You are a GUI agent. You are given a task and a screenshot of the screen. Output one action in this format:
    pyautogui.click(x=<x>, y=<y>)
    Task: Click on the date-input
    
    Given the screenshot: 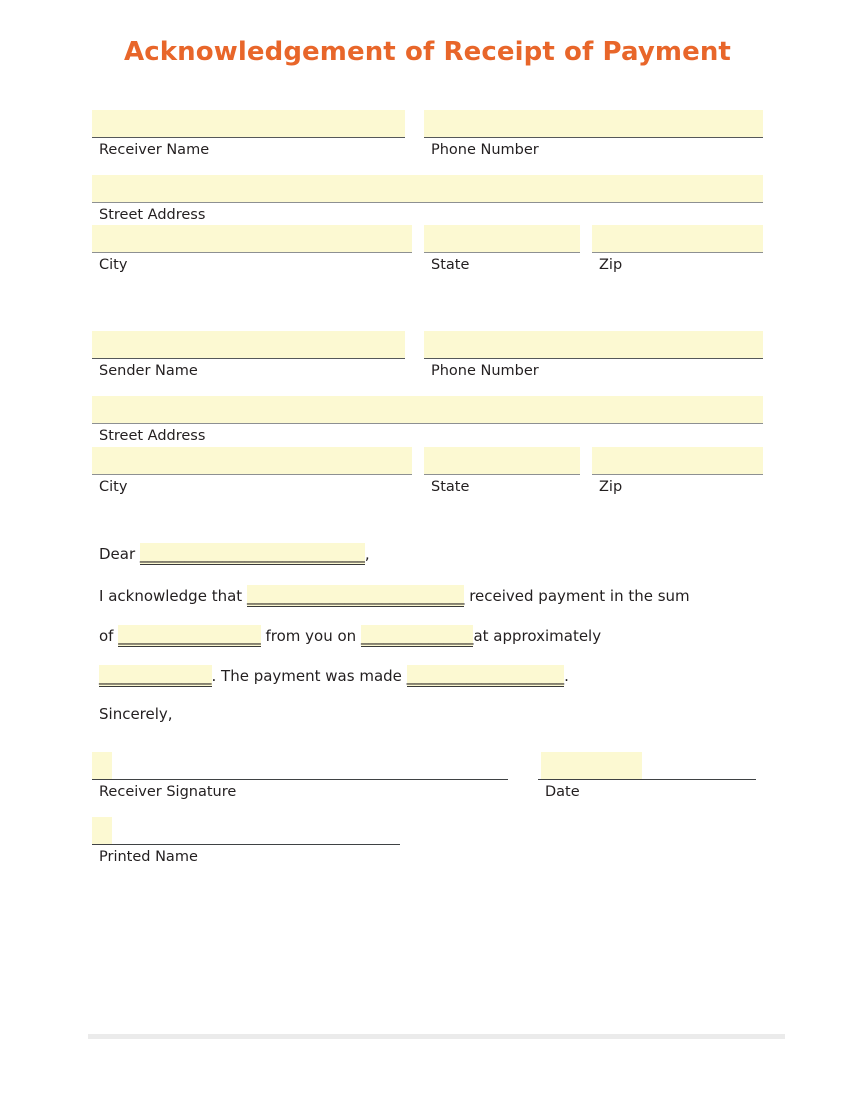 What is the action you would take?
    pyautogui.click(x=591, y=765)
    